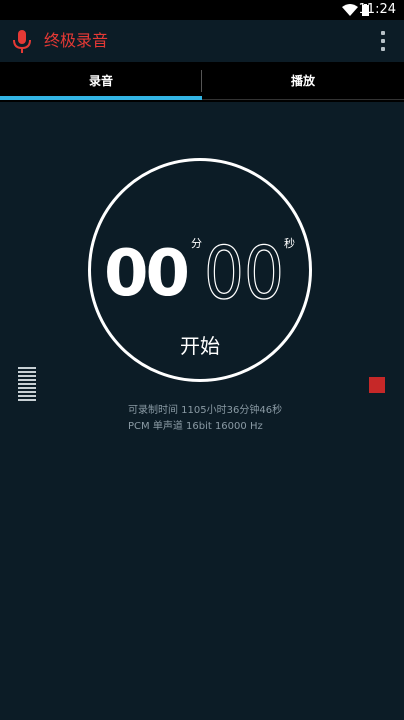 This screenshot has height=720, width=404. I want to click on microphone-icon, so click(22, 41).